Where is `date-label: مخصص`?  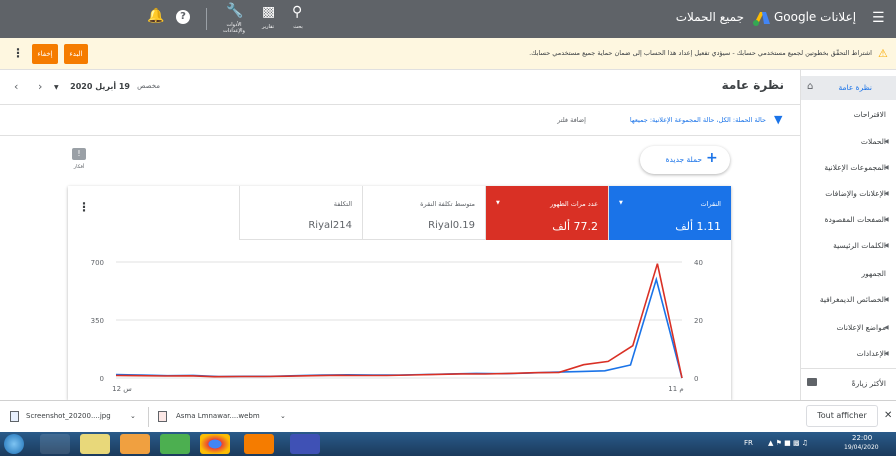 date-label: مخصص is located at coordinates (148, 86).